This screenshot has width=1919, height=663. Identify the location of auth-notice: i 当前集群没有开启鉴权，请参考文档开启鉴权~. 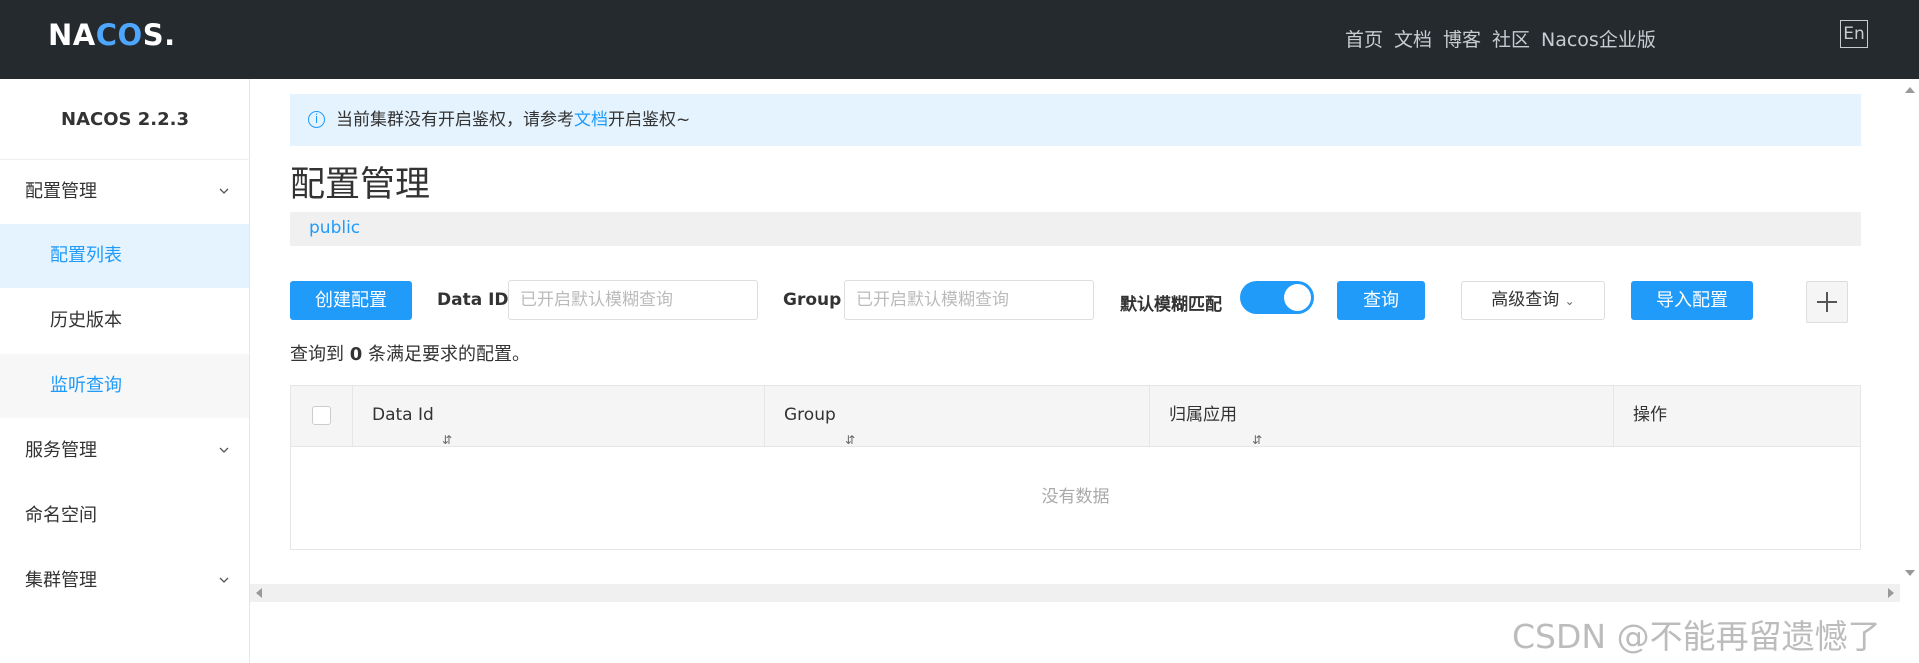
(1075, 120).